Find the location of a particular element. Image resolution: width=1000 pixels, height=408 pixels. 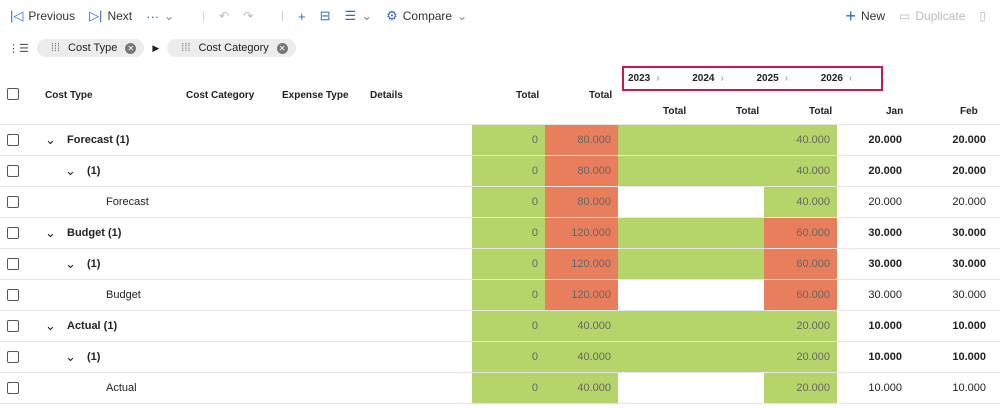

table-row: Actual 0 40.000 20.000 10.000 10.000 is located at coordinates (500, 388).